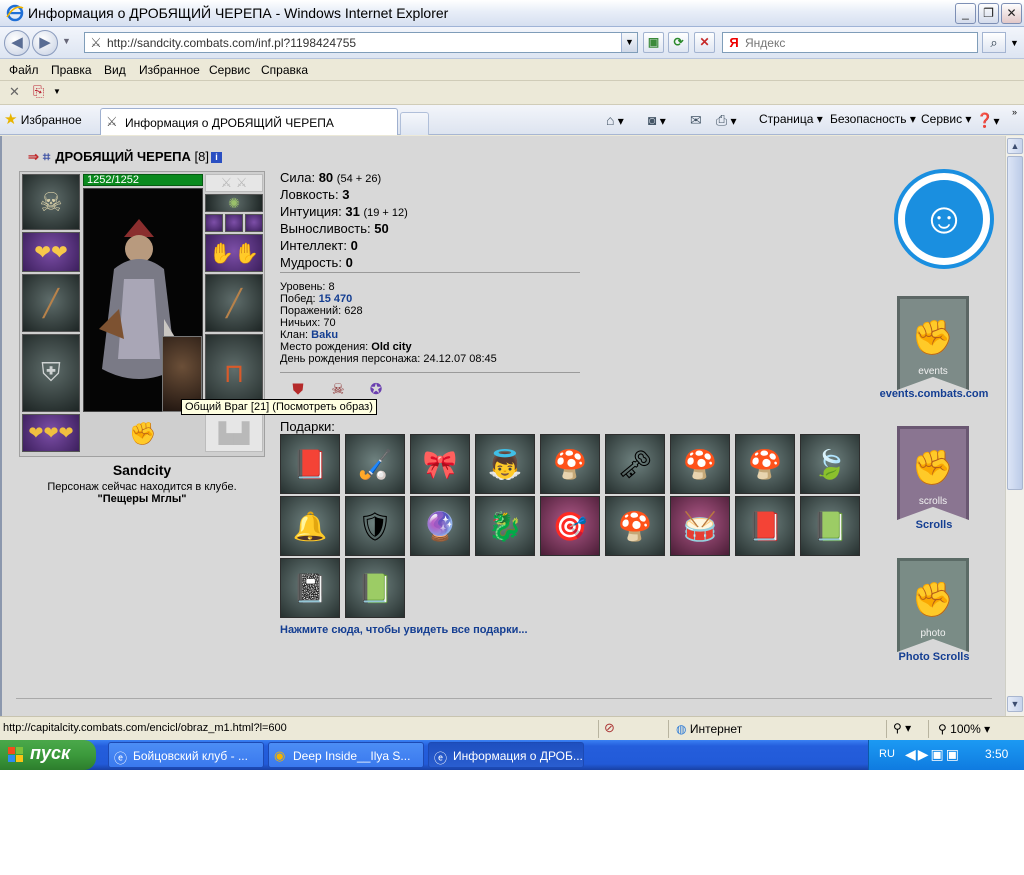  I want to click on slot-weapon-right: ╱, so click(234, 303).